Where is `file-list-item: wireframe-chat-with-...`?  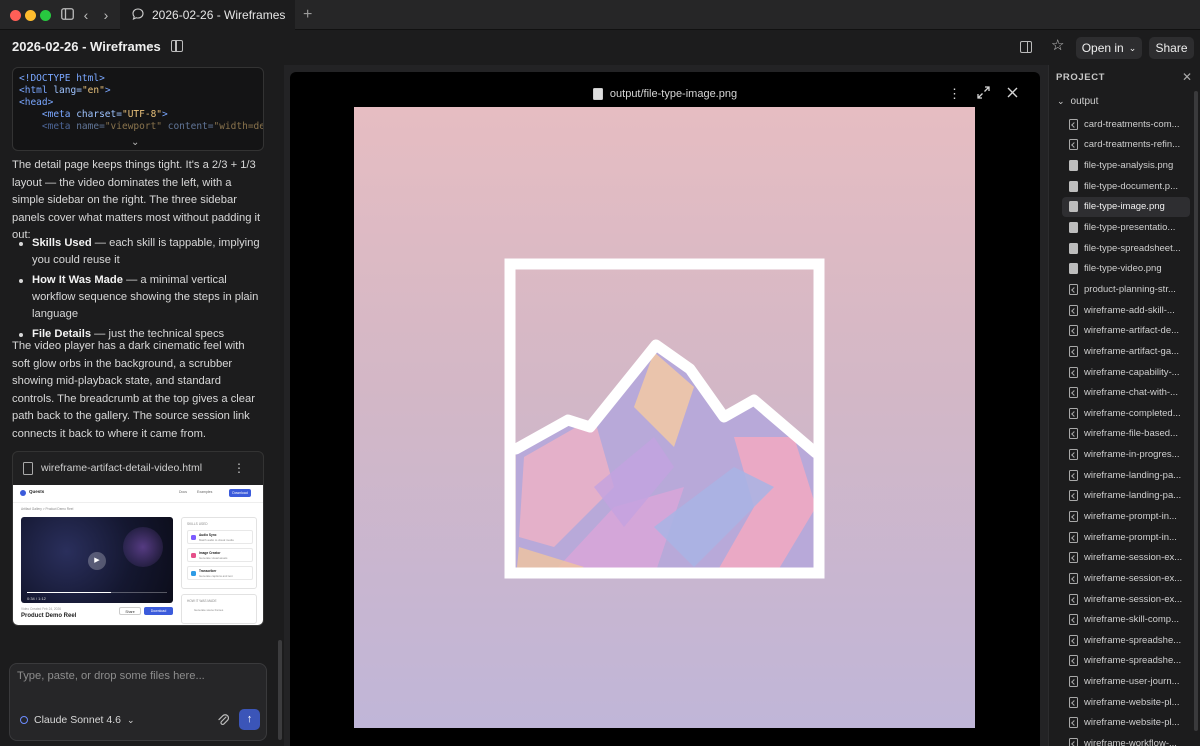
file-list-item: wireframe-chat-with-... is located at coordinates (1126, 392).